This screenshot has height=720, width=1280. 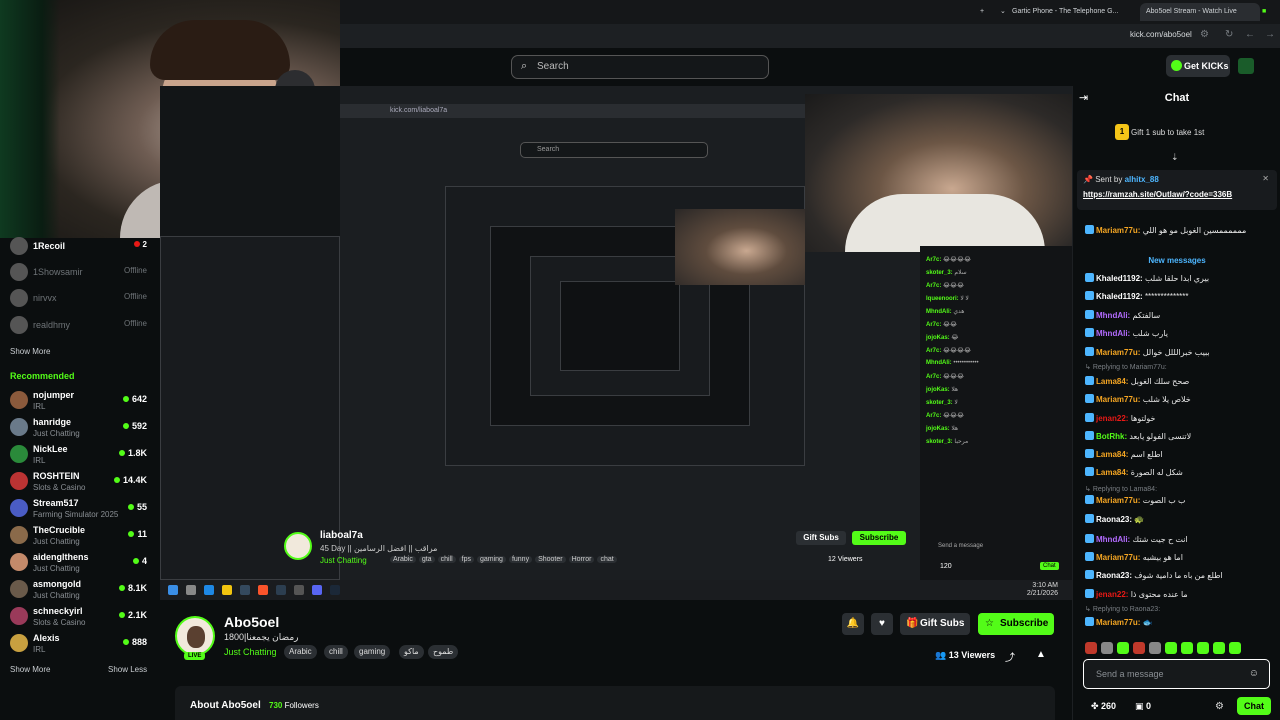 I want to click on chat-message-input: Send a message ☺, so click(x=1176, y=674).